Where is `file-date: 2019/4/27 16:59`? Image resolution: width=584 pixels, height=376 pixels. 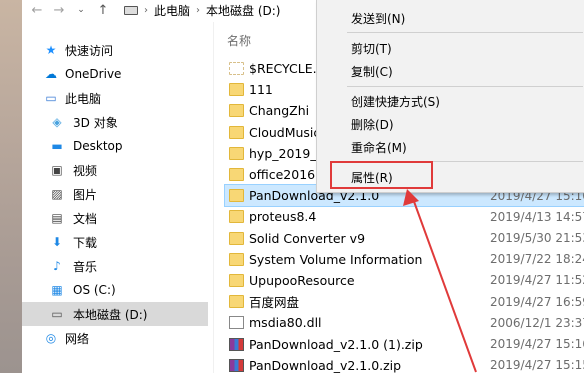
file-date: 2019/4/27 16:59 is located at coordinates (537, 301).